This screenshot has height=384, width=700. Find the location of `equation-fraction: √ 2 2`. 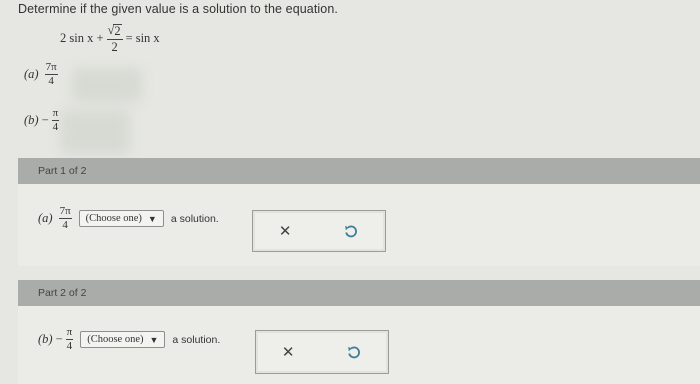

equation-fraction: √ 2 2 is located at coordinates (114, 38).